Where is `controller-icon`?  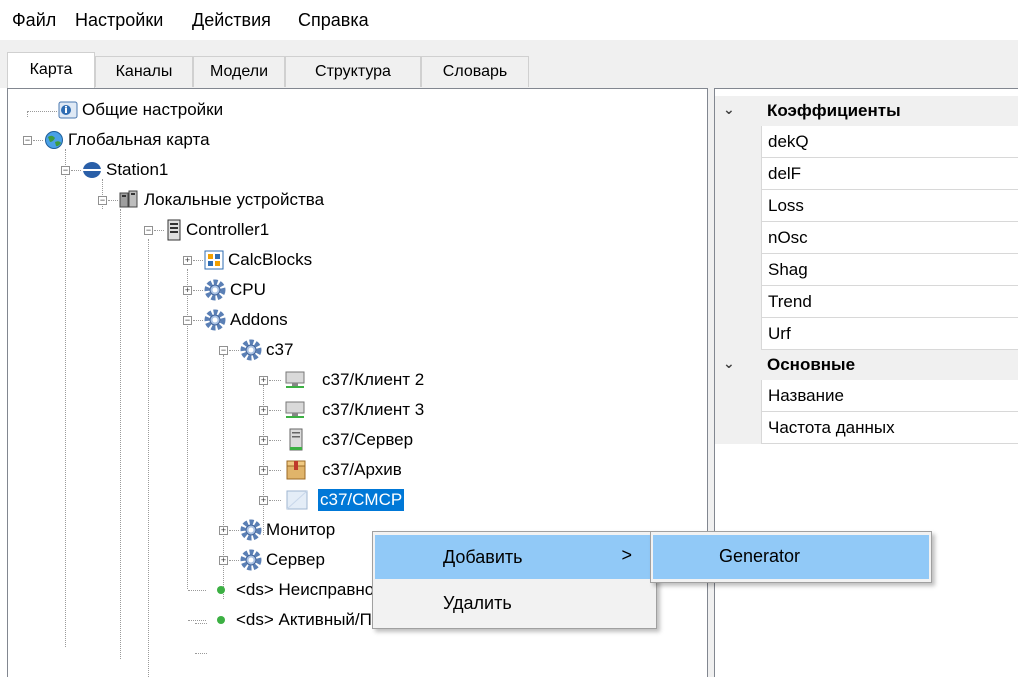
controller-icon is located at coordinates (174, 230).